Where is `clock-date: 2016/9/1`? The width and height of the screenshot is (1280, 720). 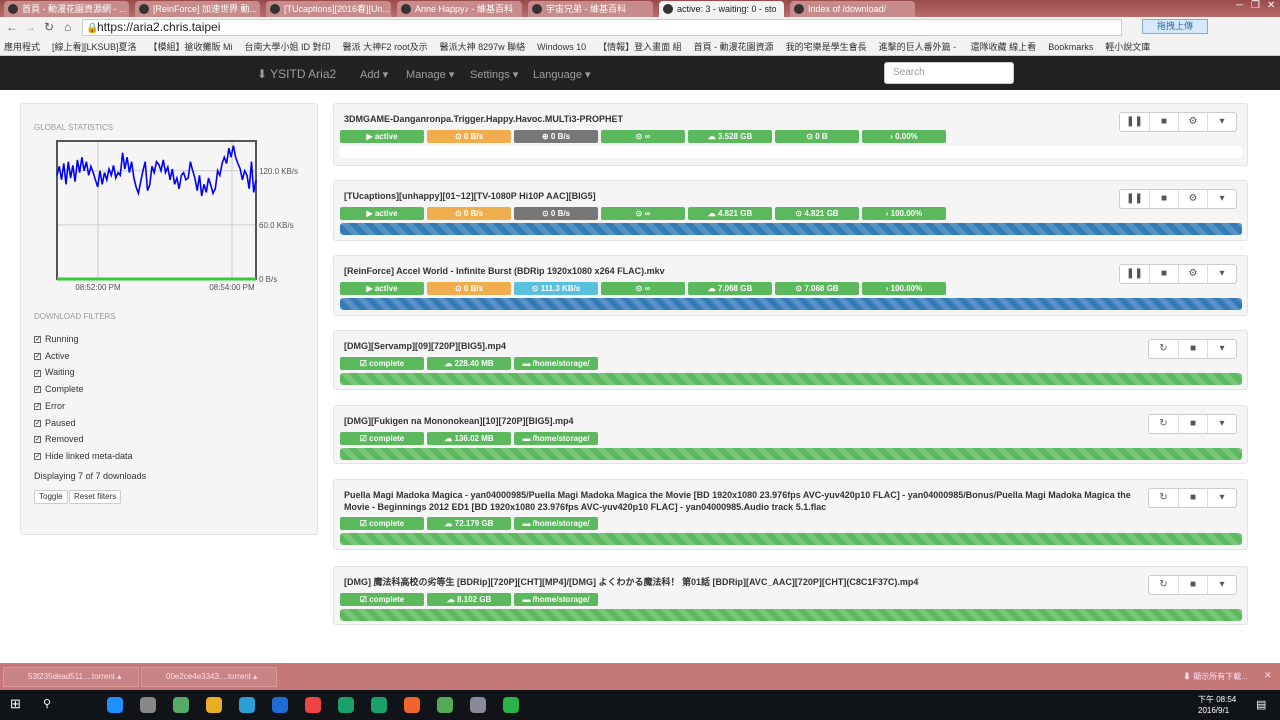
clock-date: 2016/9/1 is located at coordinates (1213, 710).